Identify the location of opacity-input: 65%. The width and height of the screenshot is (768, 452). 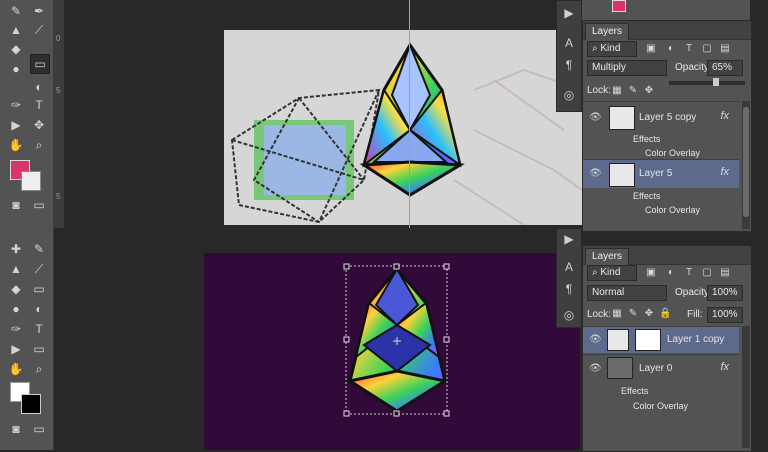
(725, 68).